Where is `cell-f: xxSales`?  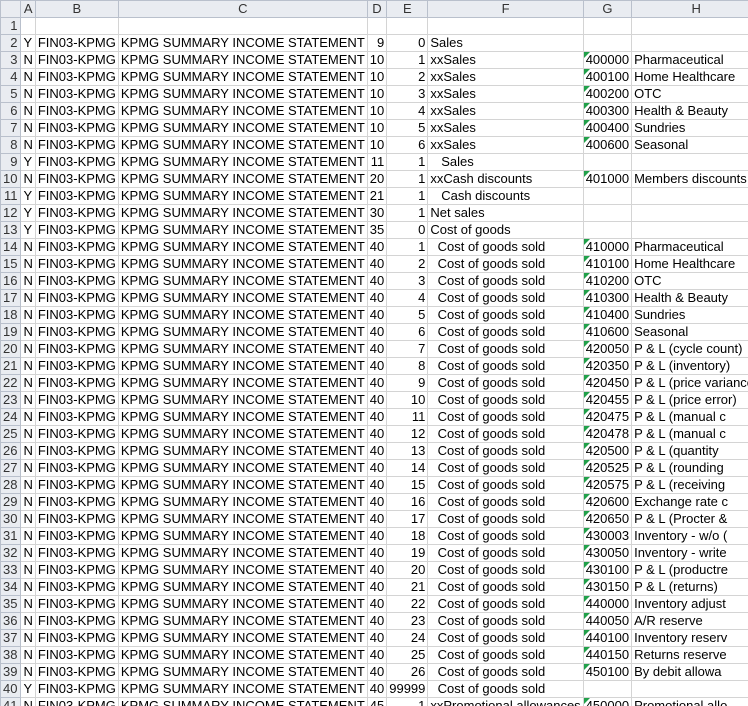
cell-f: xxSales is located at coordinates (505, 111).